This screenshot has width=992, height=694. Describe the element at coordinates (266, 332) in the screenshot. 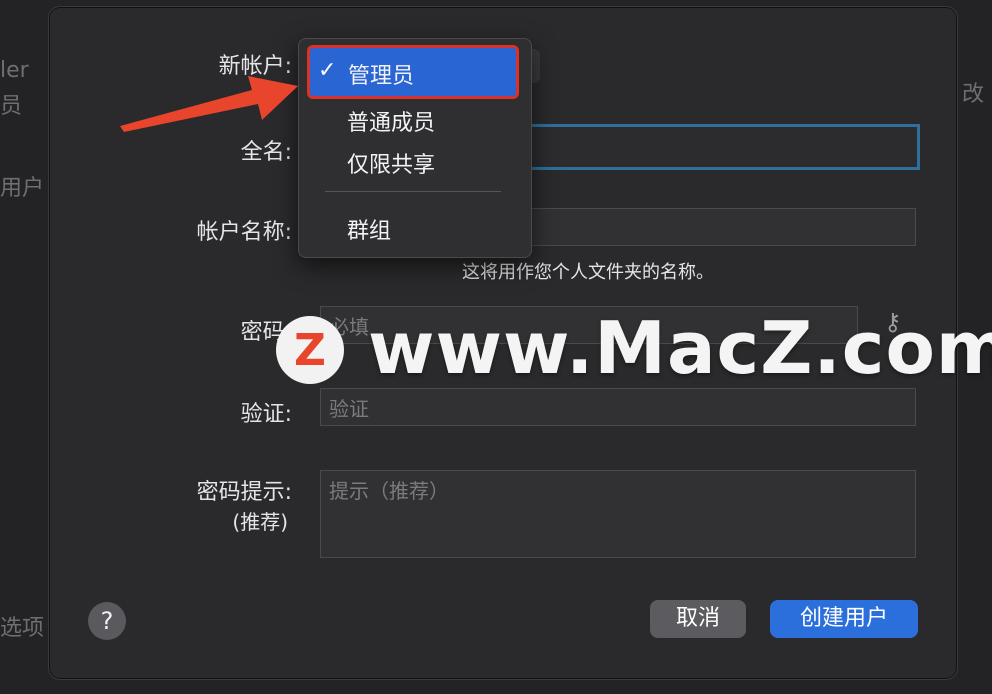

I see `password-label: 密码:` at that location.